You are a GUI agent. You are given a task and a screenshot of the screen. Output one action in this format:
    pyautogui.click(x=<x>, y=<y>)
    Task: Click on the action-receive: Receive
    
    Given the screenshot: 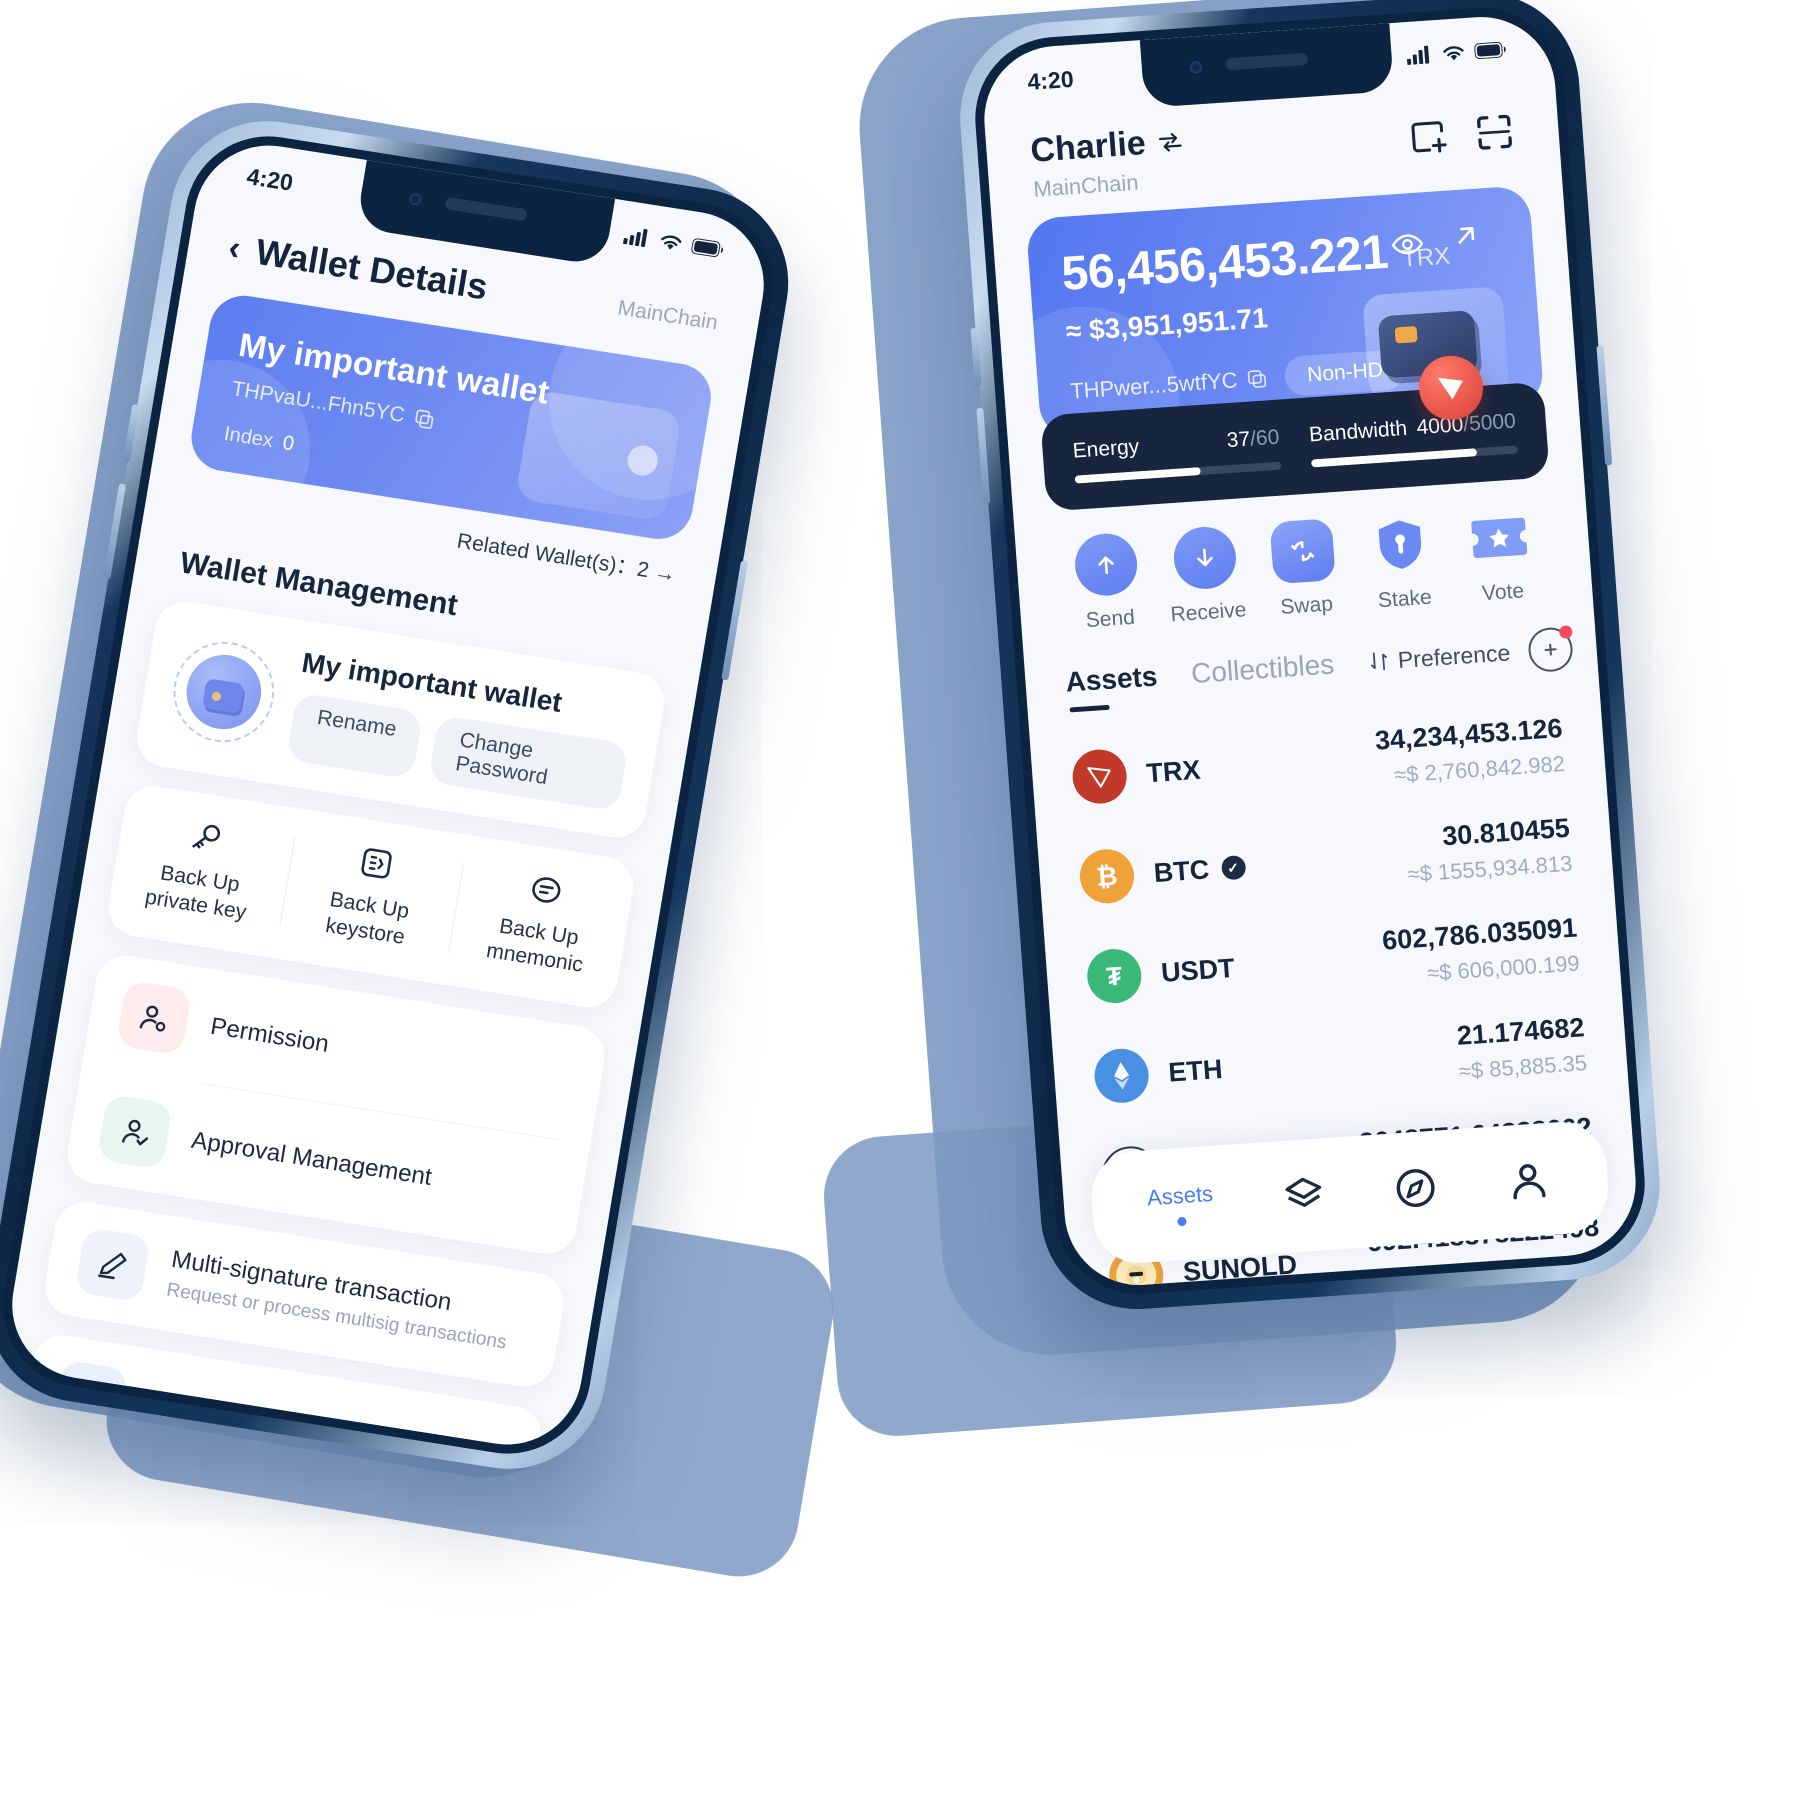 What is the action you would take?
    pyautogui.click(x=1205, y=576)
    